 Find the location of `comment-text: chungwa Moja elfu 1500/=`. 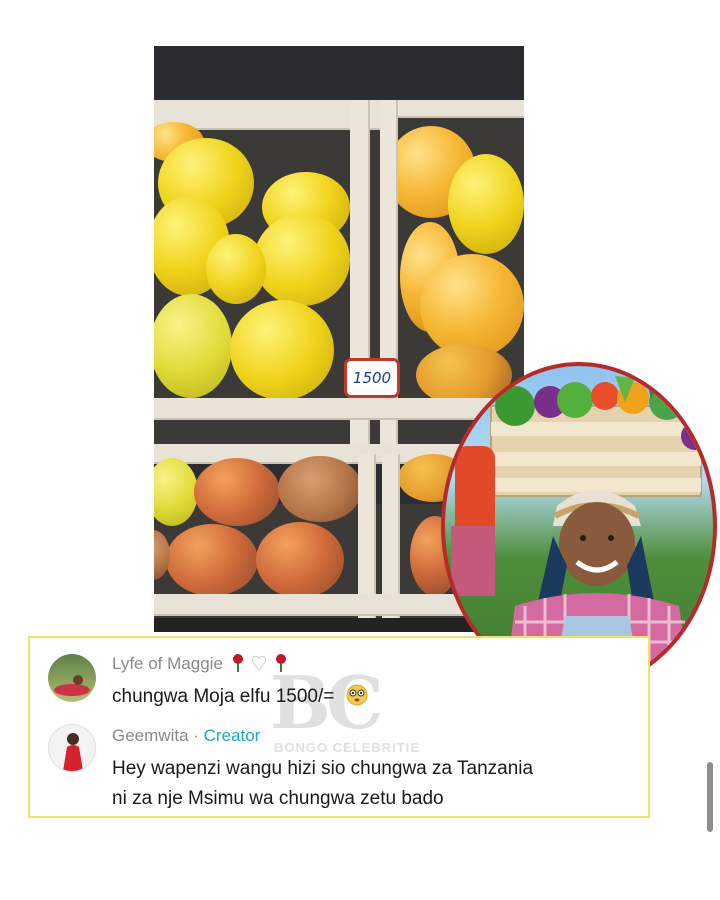

comment-text: chungwa Moja elfu 1500/= is located at coordinates (240, 697).